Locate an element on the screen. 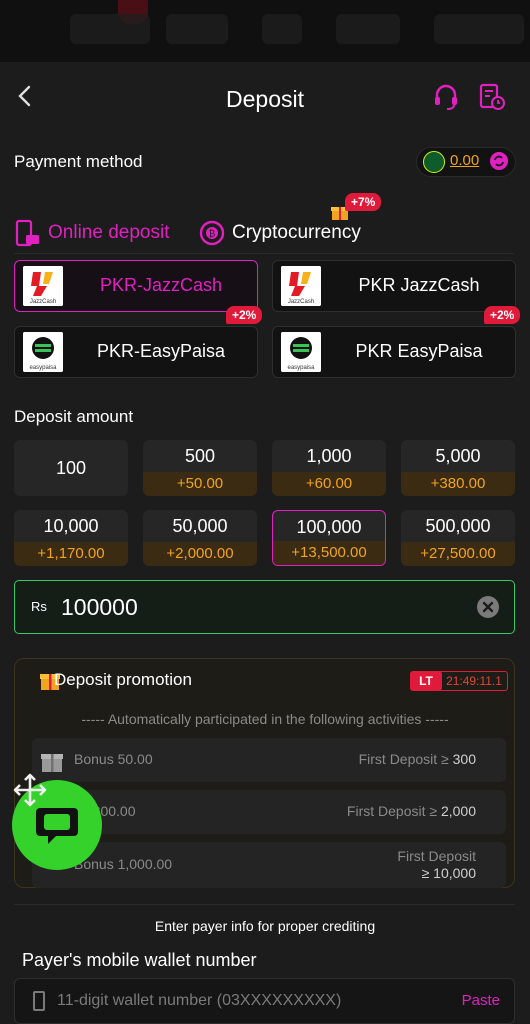  refresh-icon is located at coordinates (499, 161).